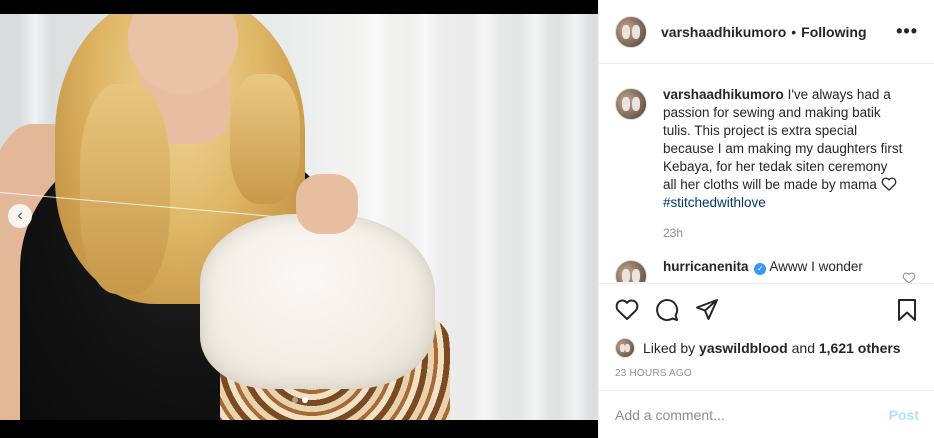 Image resolution: width=934 pixels, height=438 pixels. What do you see at coordinates (707, 310) in the screenshot?
I see `share-icon` at bounding box center [707, 310].